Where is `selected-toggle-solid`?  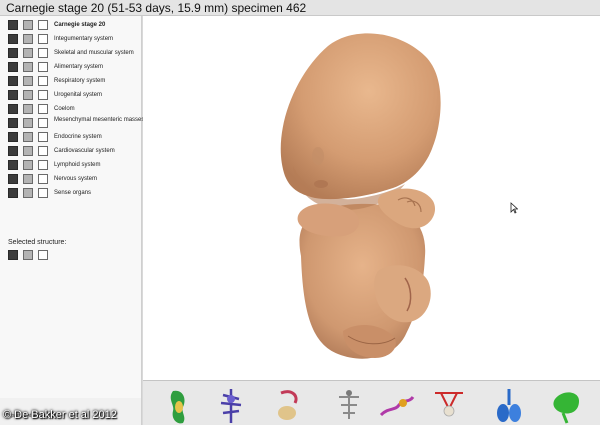
selected-toggle-solid is located at coordinates (13, 255).